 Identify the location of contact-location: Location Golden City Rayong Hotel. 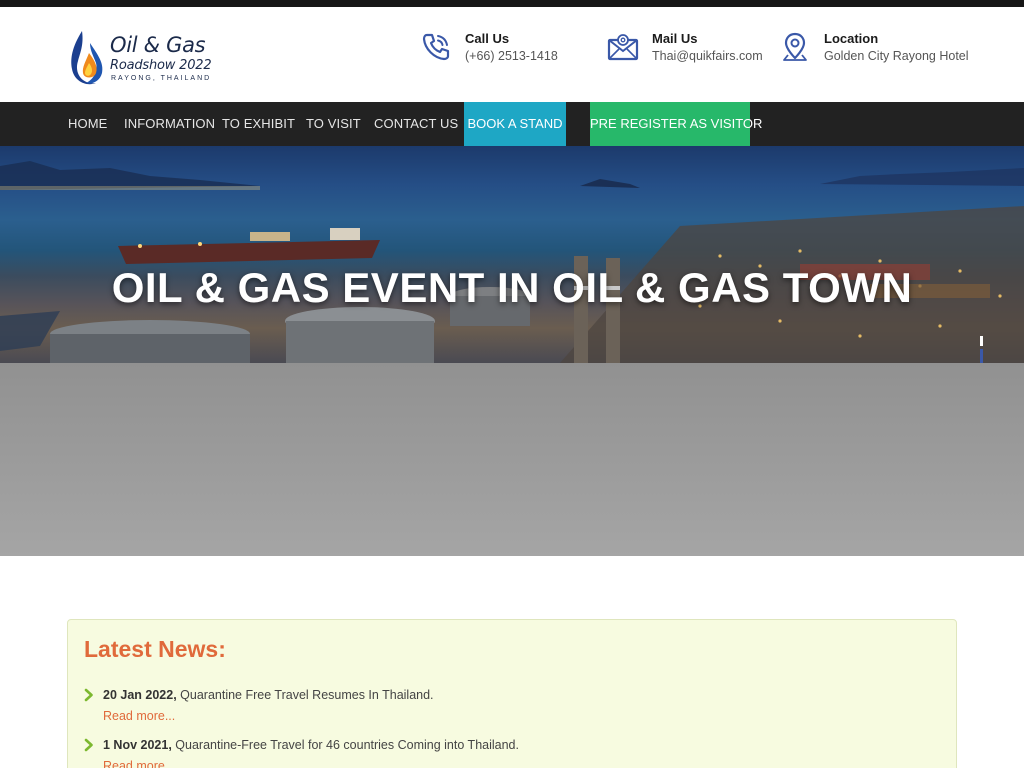
(874, 49).